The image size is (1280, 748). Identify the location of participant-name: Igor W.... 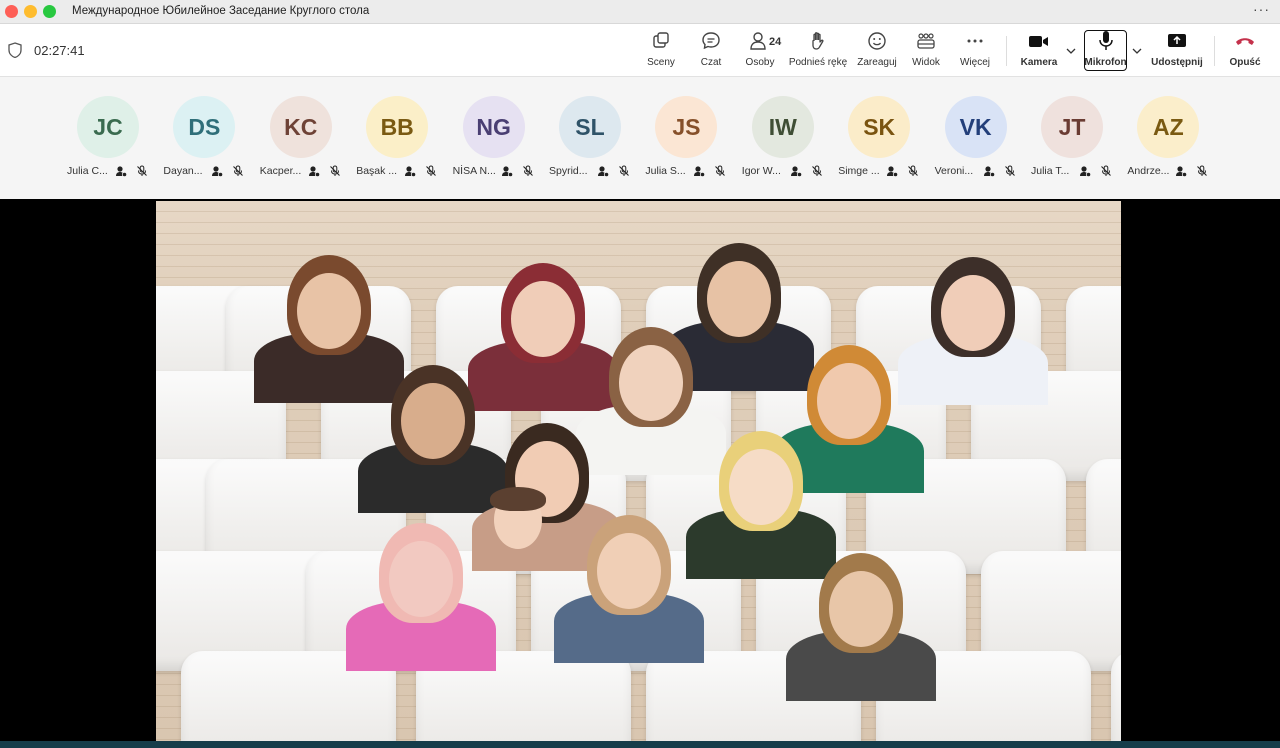
(761, 171).